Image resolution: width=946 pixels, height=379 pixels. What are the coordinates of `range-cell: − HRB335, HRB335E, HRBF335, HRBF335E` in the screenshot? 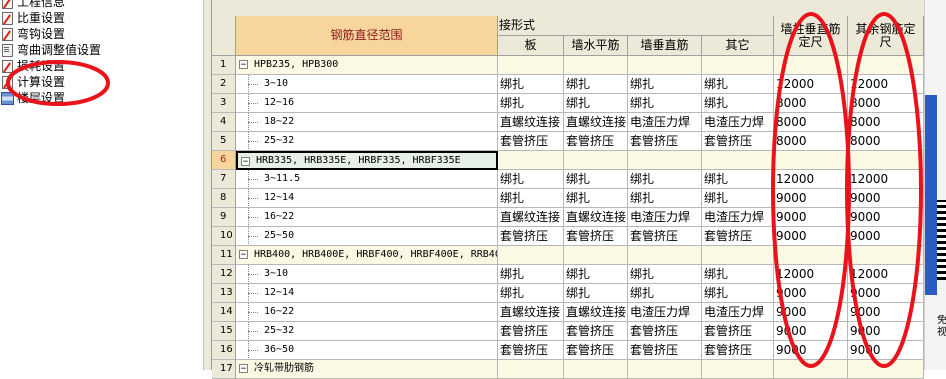 It's located at (367, 160).